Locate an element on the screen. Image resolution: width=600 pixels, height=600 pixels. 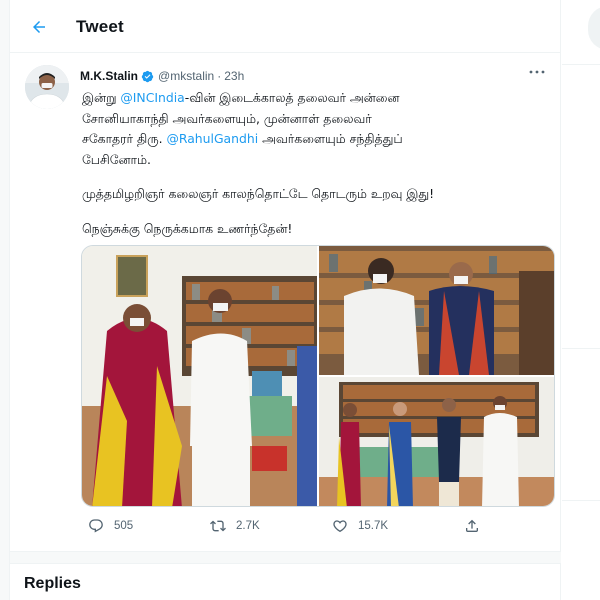
replies-heading: Replies is located at coordinates (52, 583).